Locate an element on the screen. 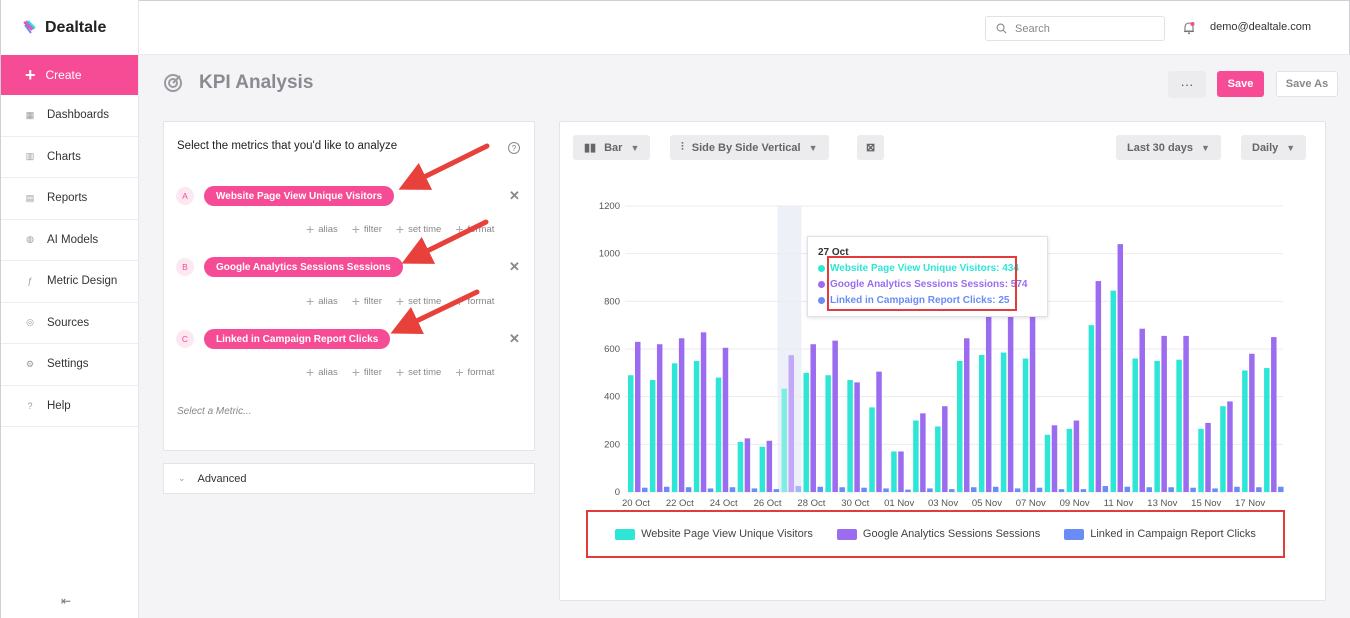 This screenshot has width=1350, height=618. granularity-dropdown: Daily ▼ is located at coordinates (1274, 147).